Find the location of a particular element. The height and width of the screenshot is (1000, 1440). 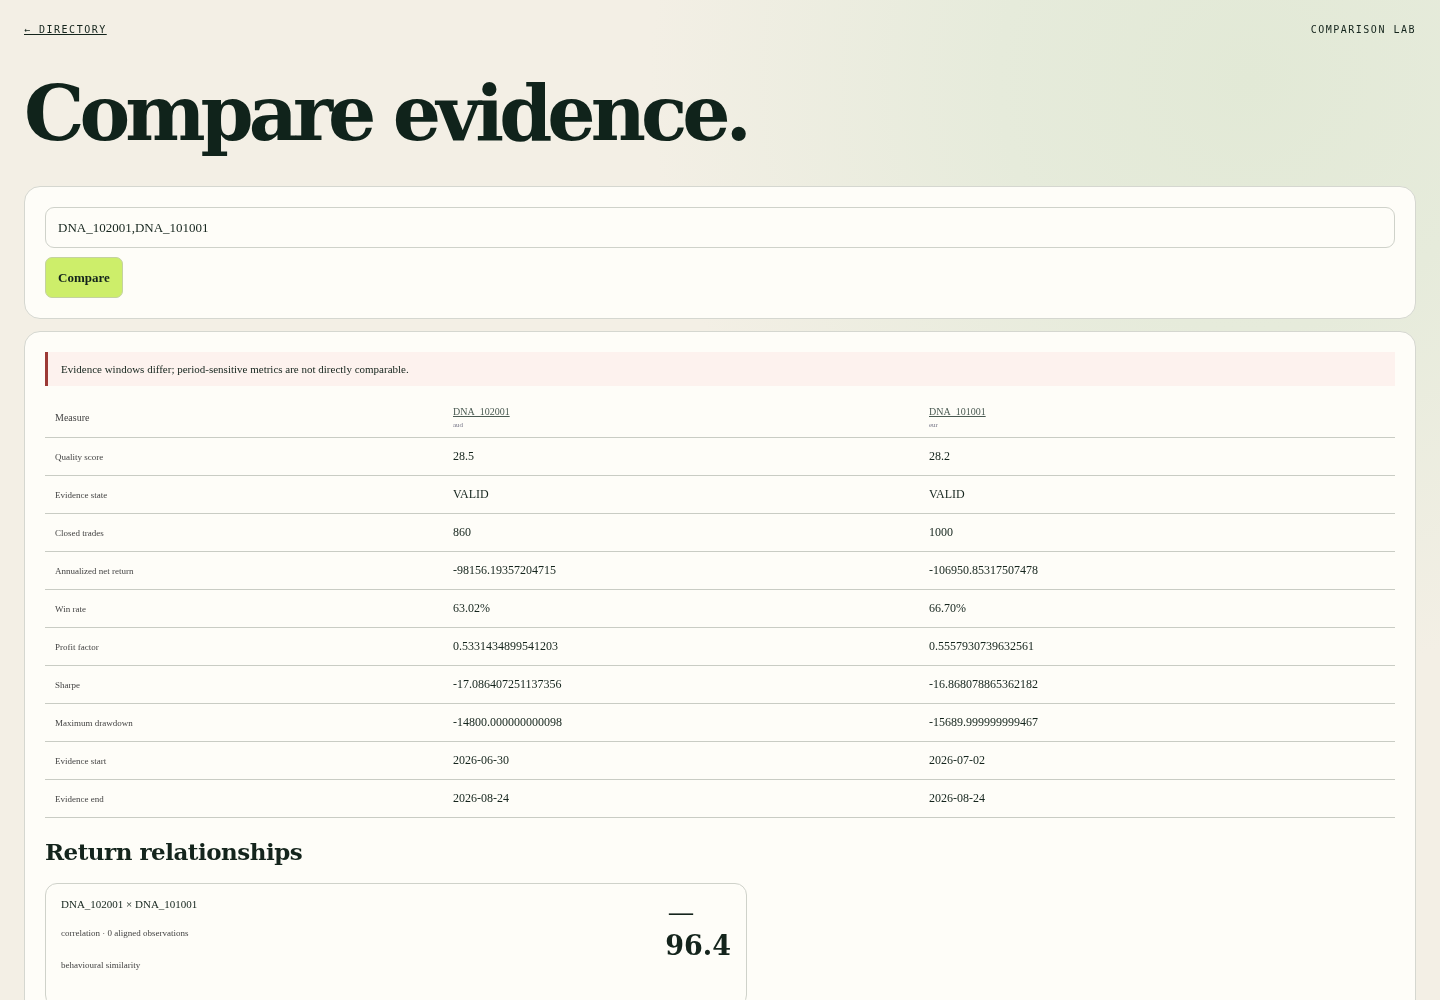

measure-cell: Profit factor is located at coordinates (77, 646).